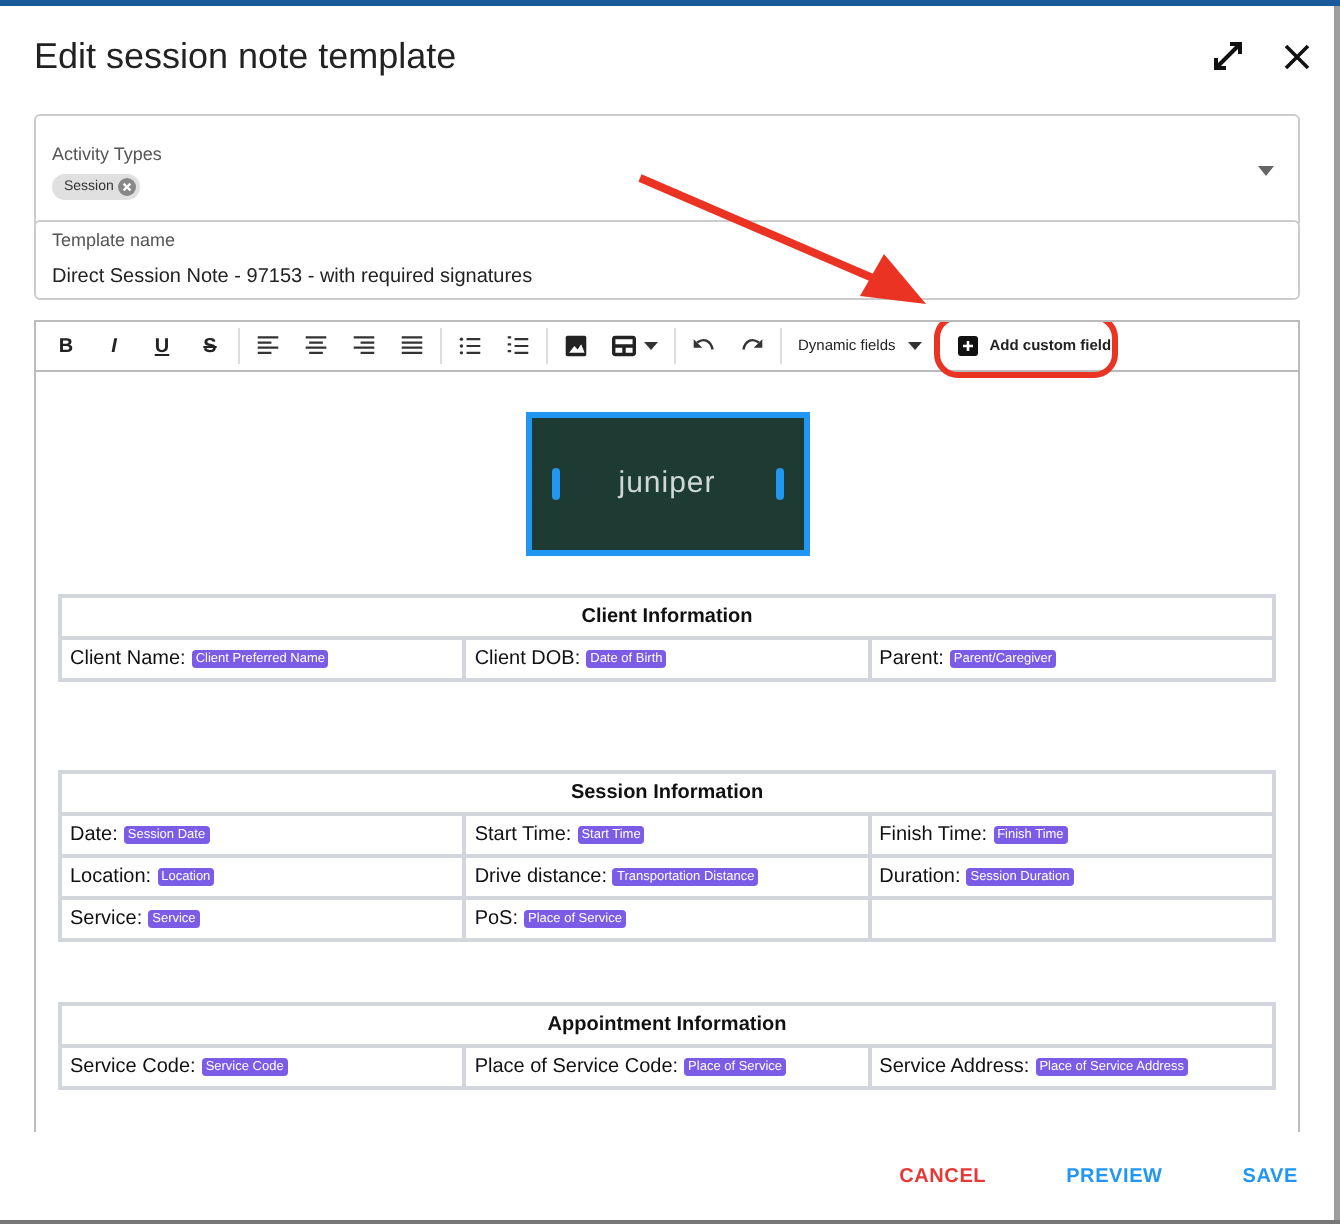 This screenshot has width=1340, height=1224. I want to click on bullet-list-icon, so click(470, 346).